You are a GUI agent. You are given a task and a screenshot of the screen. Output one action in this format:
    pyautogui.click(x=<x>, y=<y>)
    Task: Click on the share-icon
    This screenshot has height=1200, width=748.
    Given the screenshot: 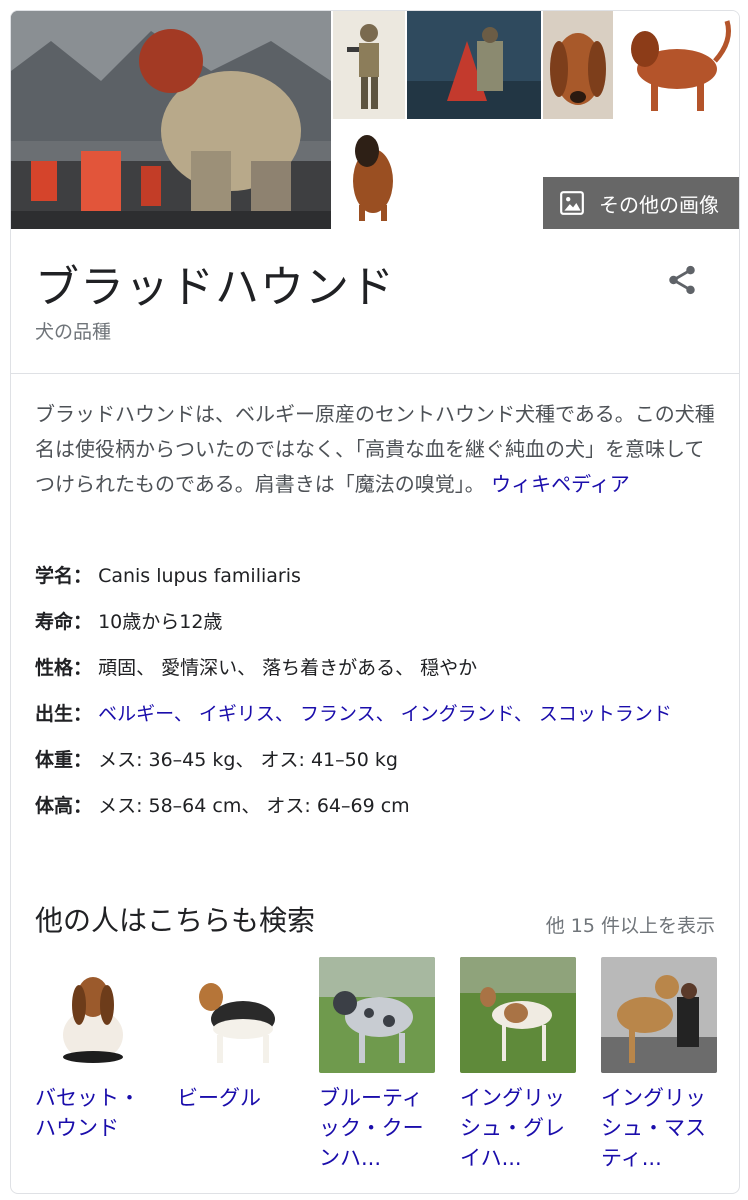 What is the action you would take?
    pyautogui.click(x=682, y=280)
    